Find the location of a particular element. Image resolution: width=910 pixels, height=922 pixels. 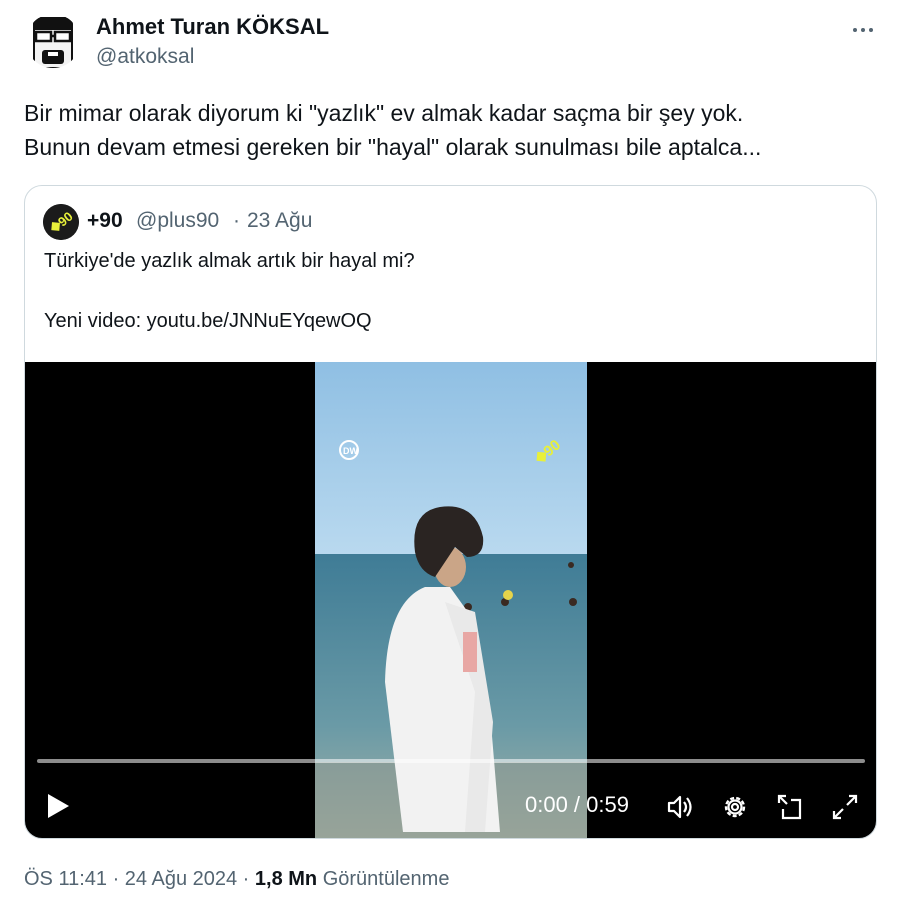

plus90-logo-icon: 90 is located at coordinates (61, 222).